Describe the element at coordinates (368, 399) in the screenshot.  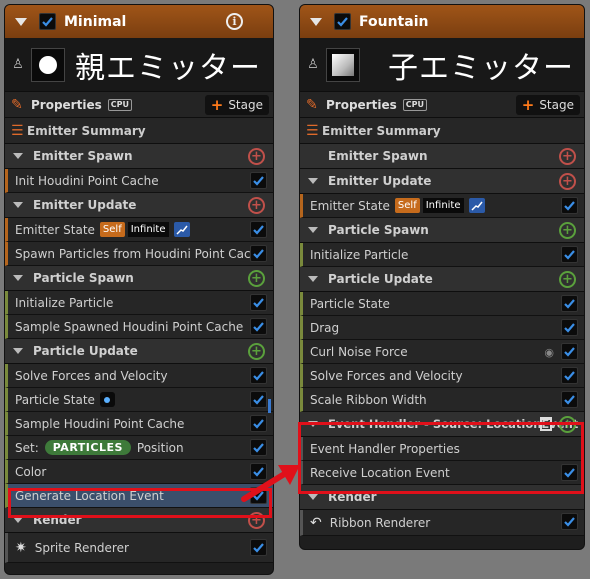
I see `module-label: Scale Ribbon Width` at that location.